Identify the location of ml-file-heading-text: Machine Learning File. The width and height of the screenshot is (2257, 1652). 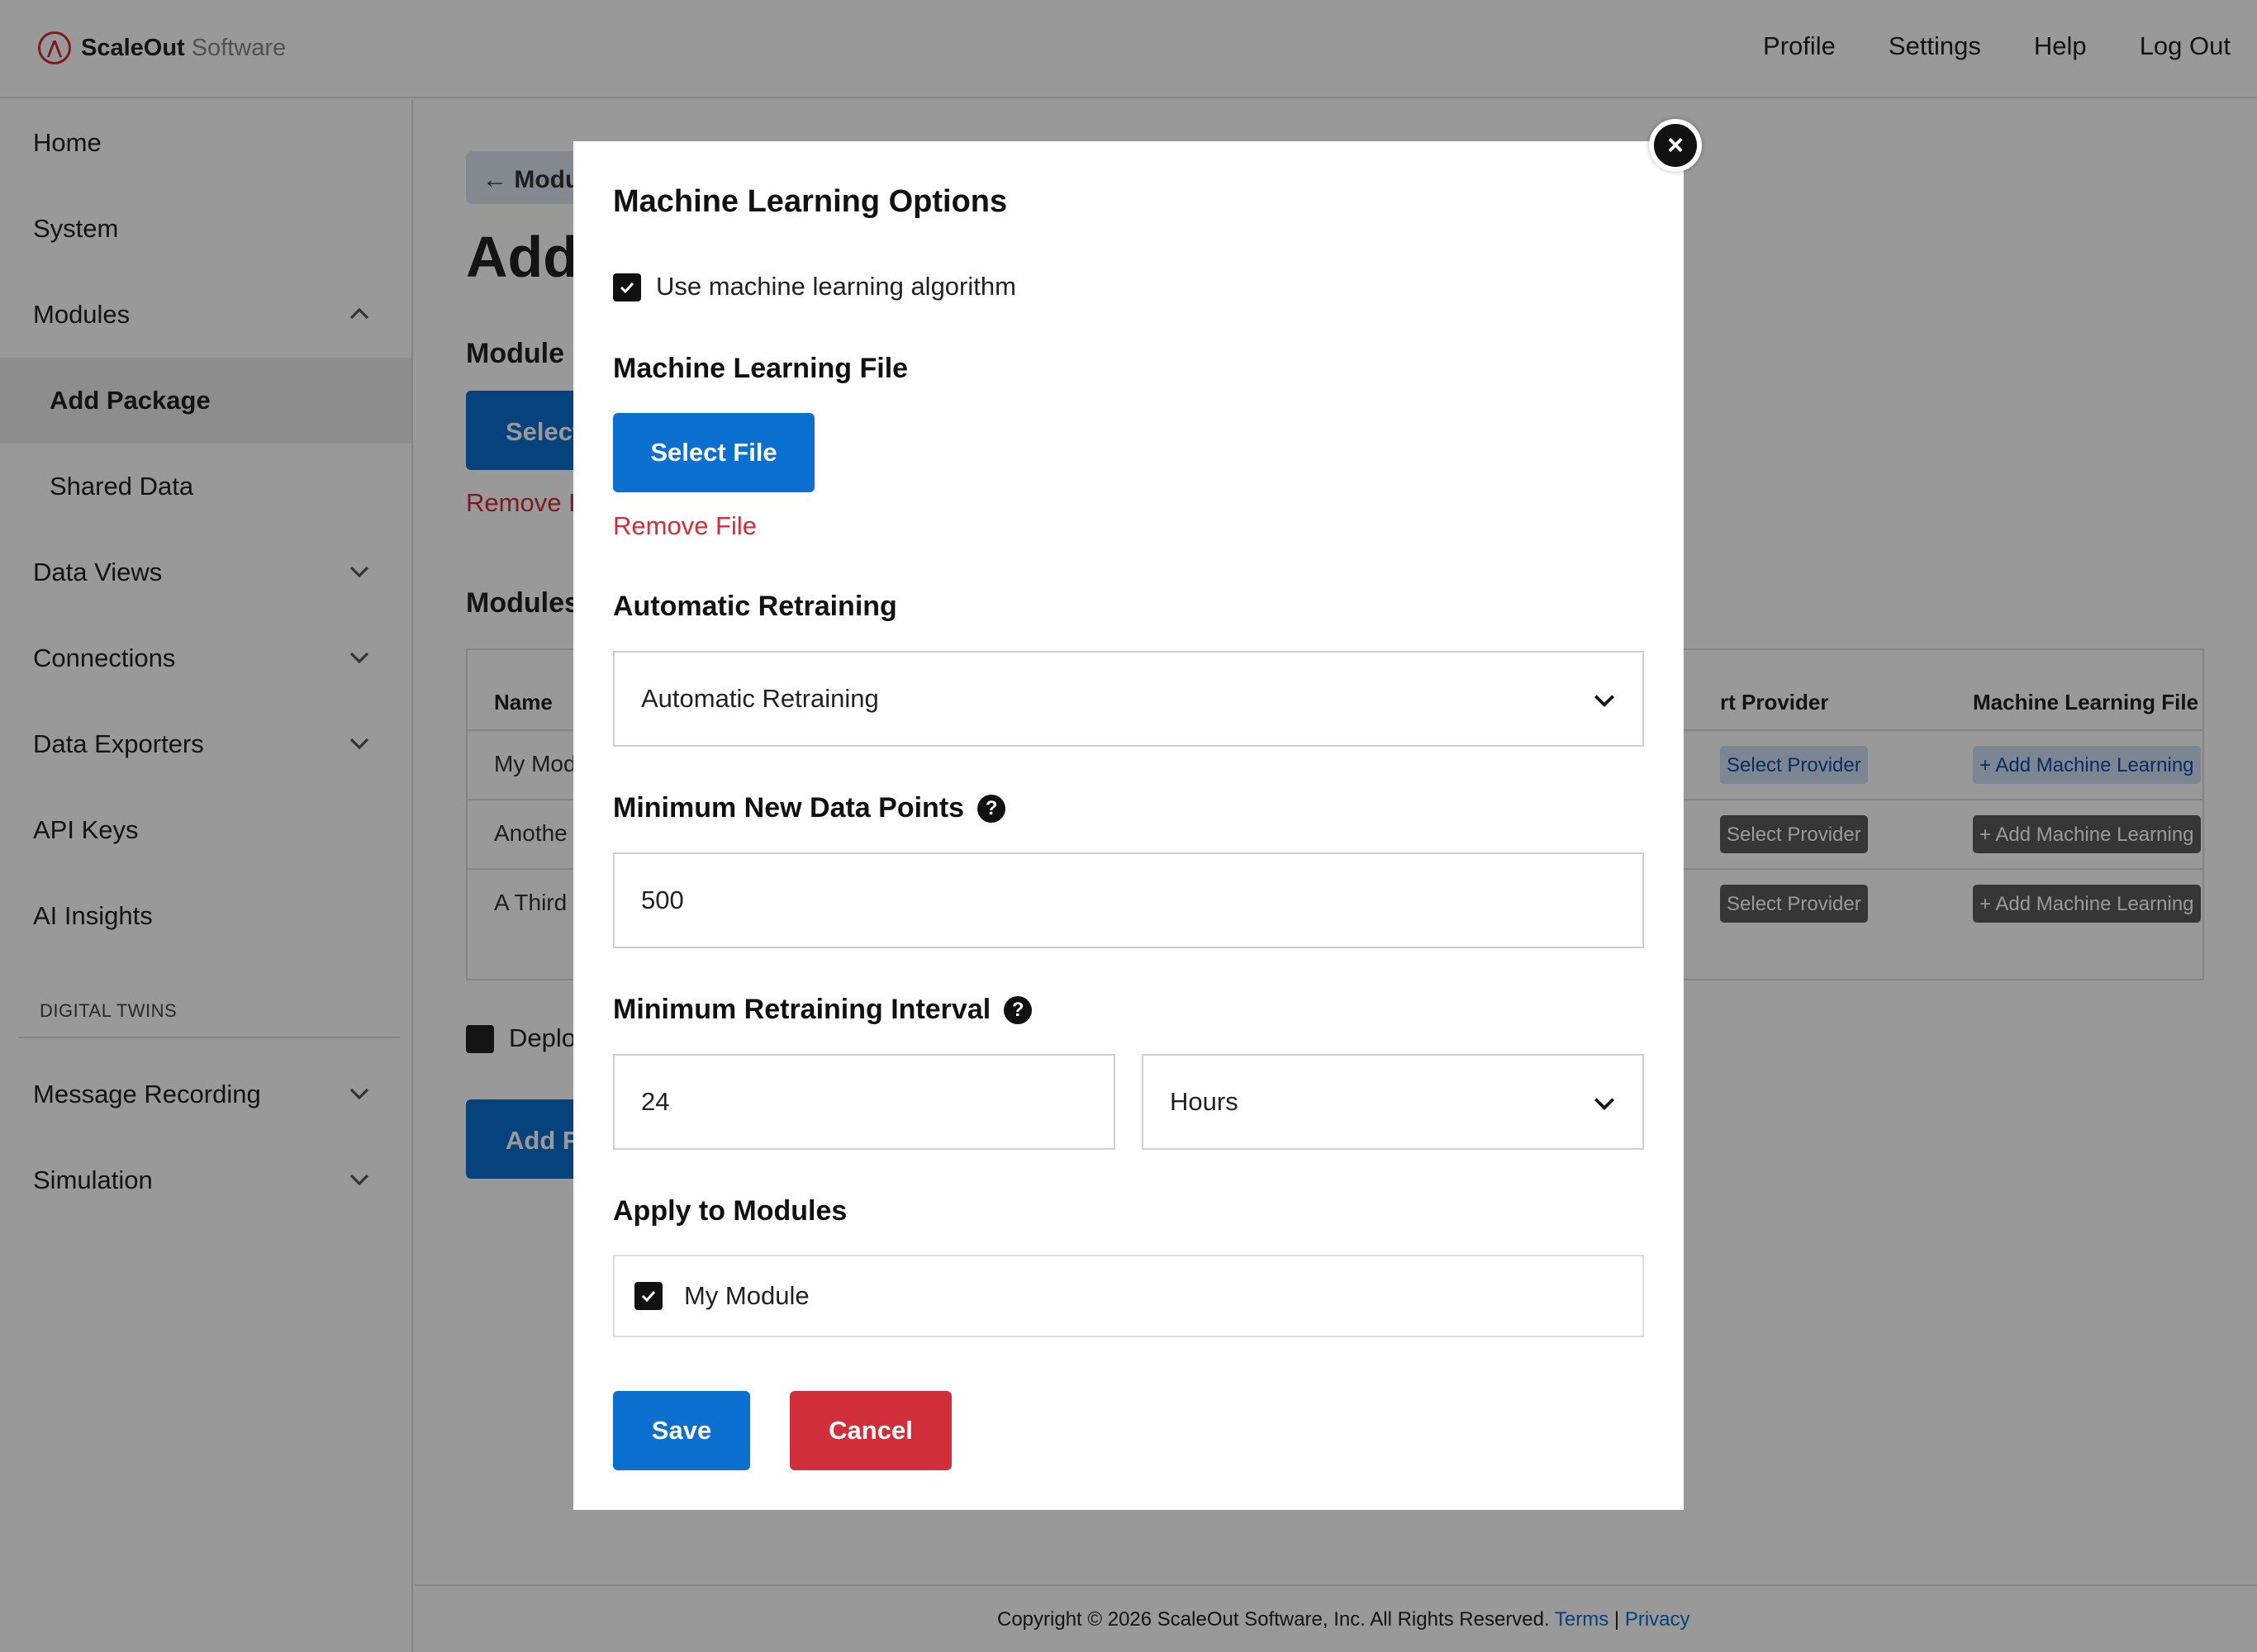
(761, 368).